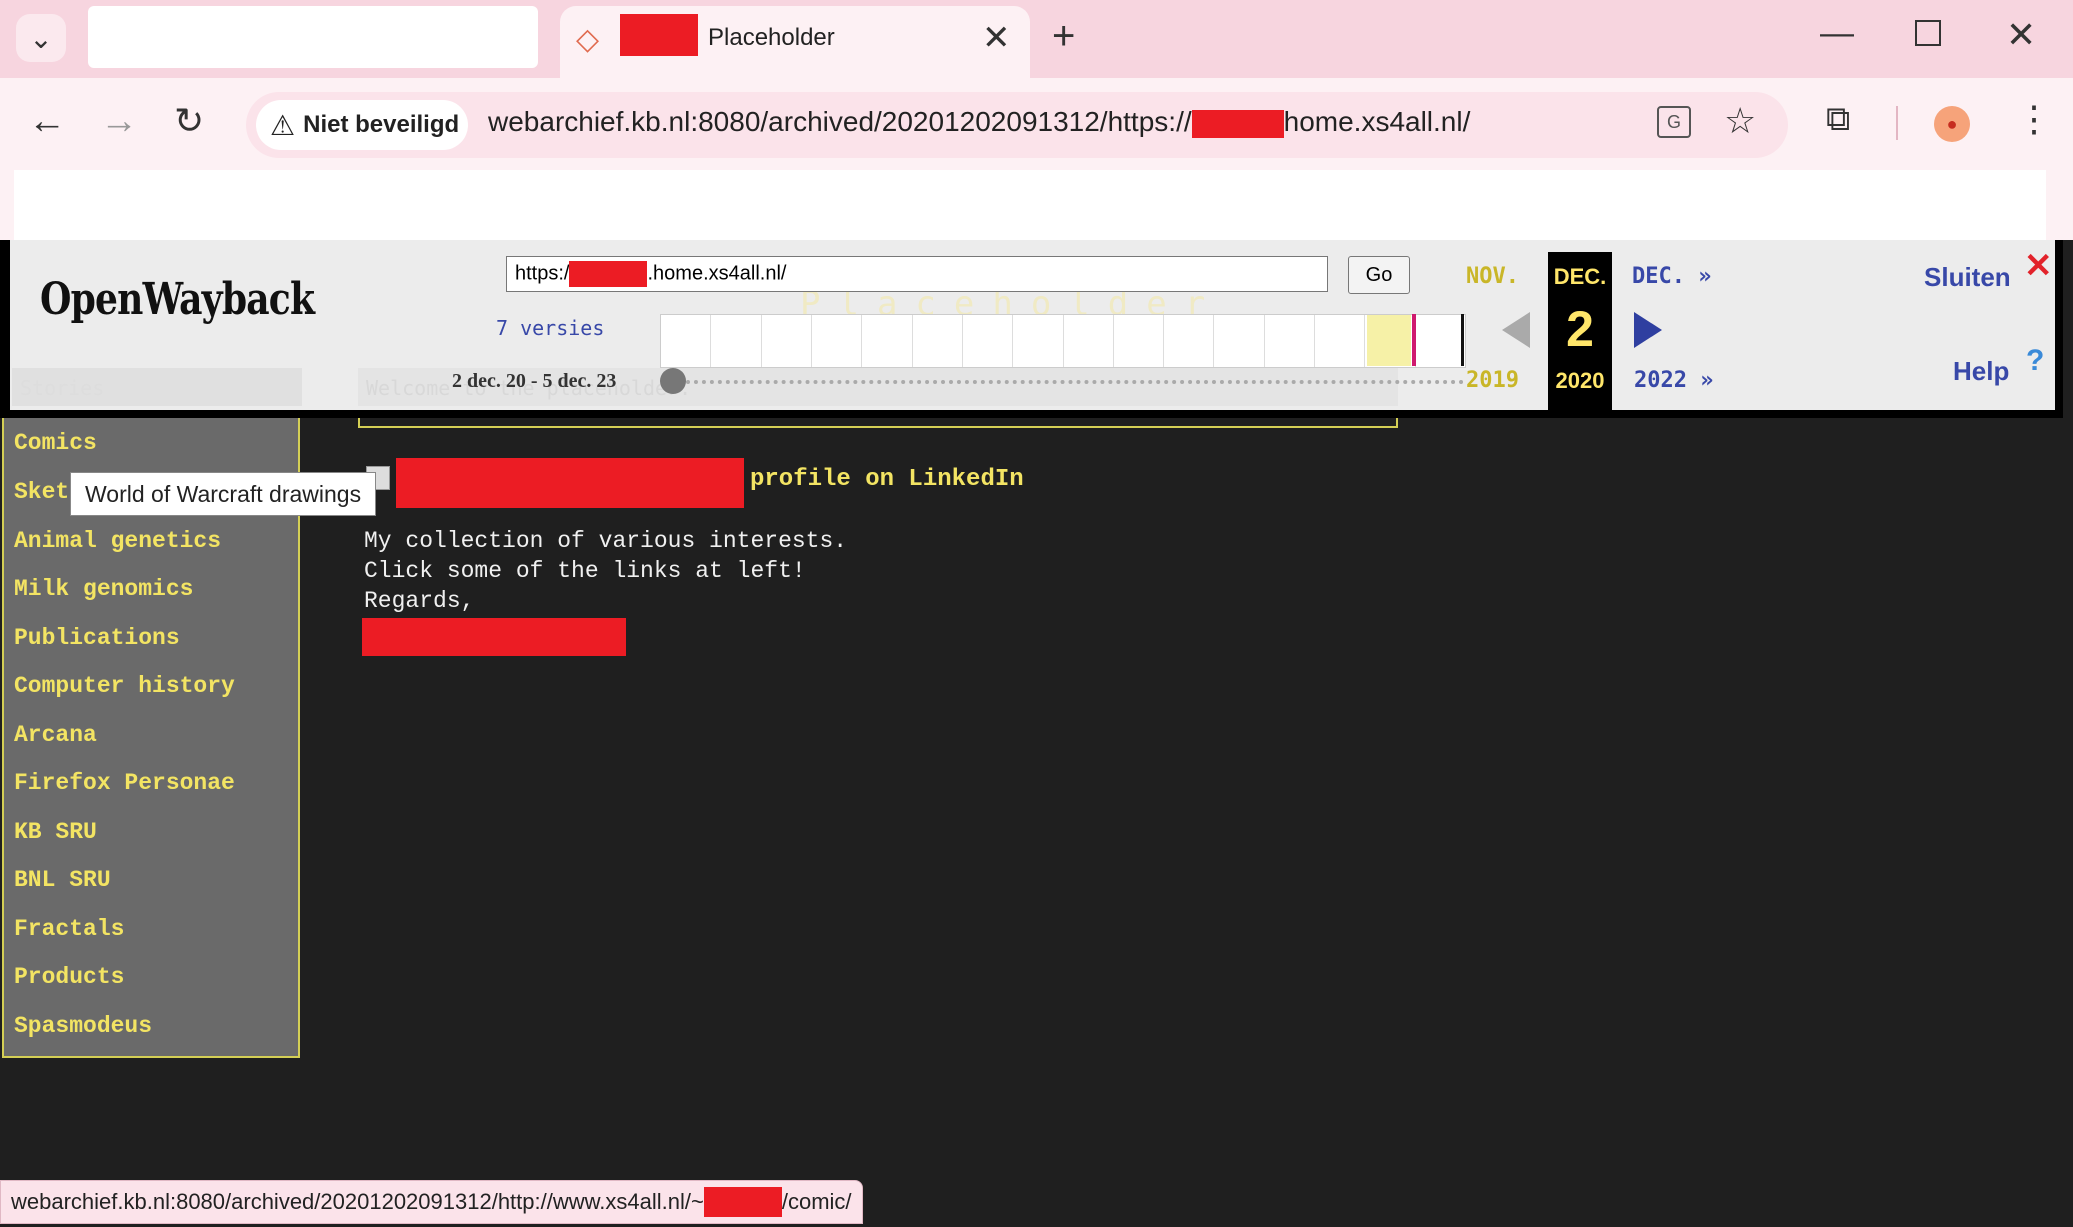 The width and height of the screenshot is (2073, 1227). I want to click on next-year-link: 2022 », so click(1673, 380).